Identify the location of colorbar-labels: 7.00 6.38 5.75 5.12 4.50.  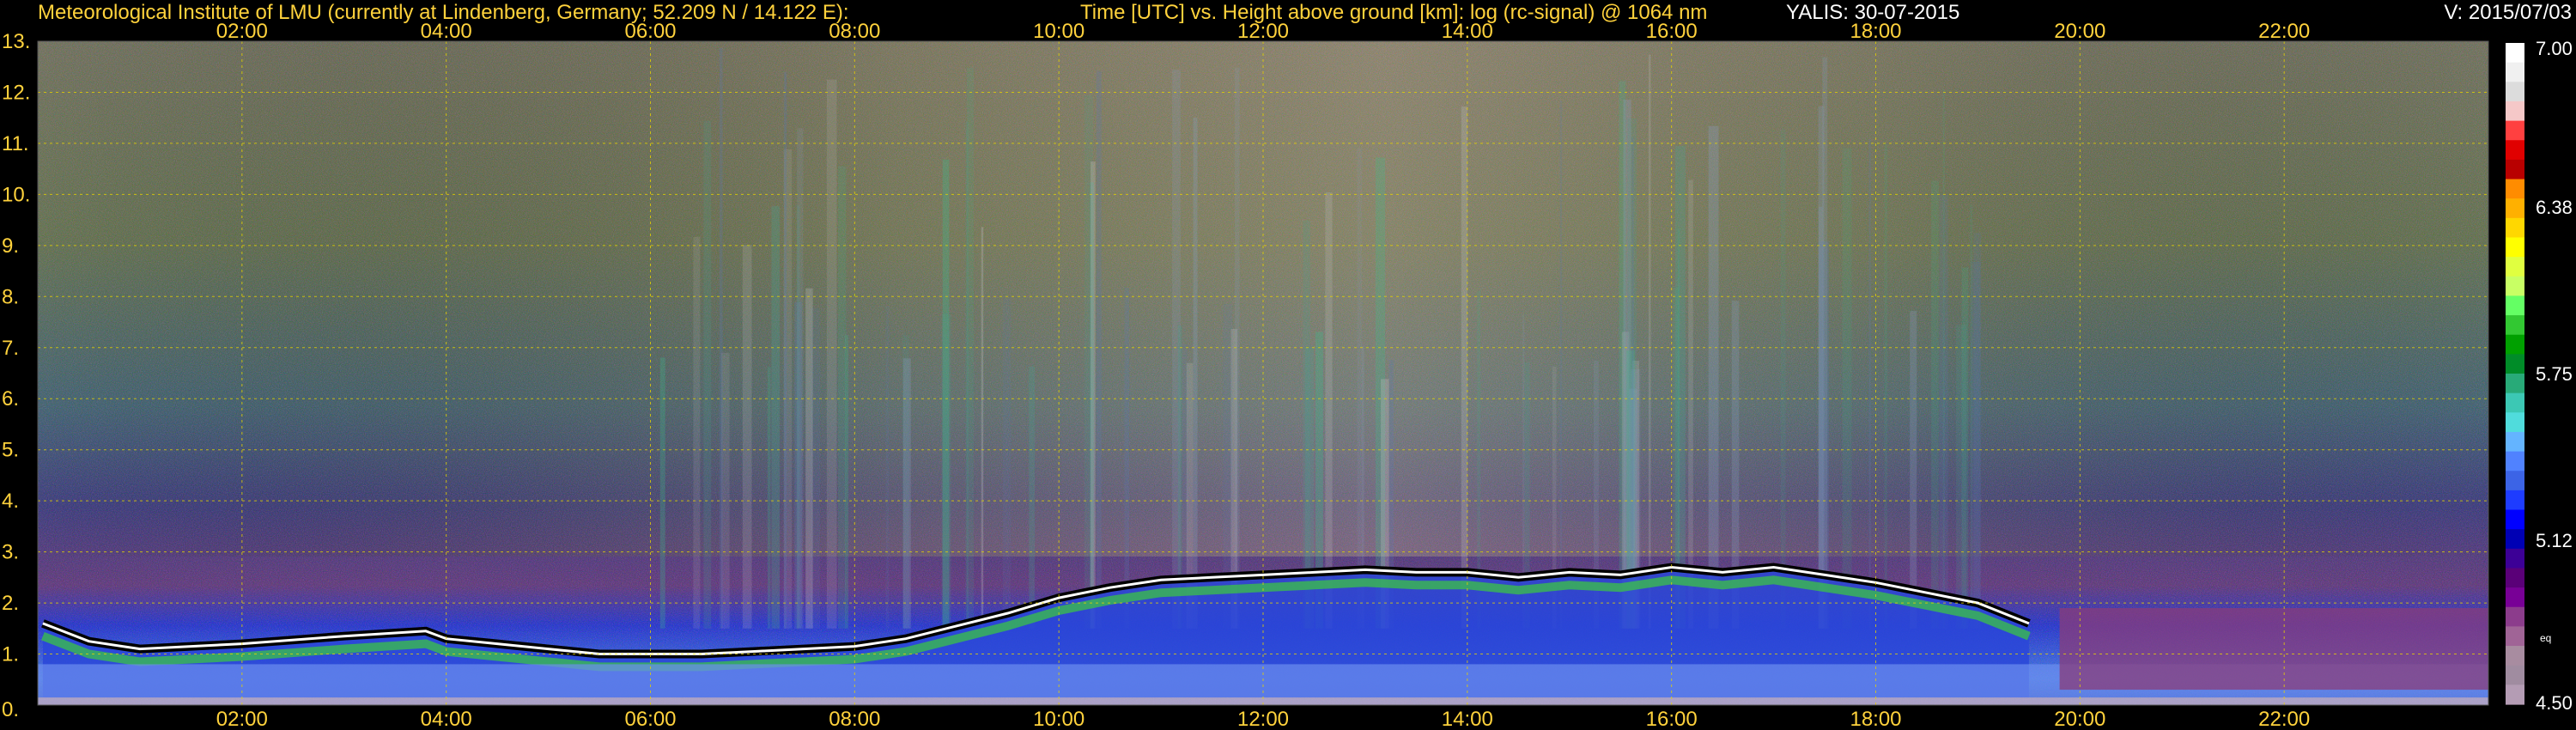
(2554, 376).